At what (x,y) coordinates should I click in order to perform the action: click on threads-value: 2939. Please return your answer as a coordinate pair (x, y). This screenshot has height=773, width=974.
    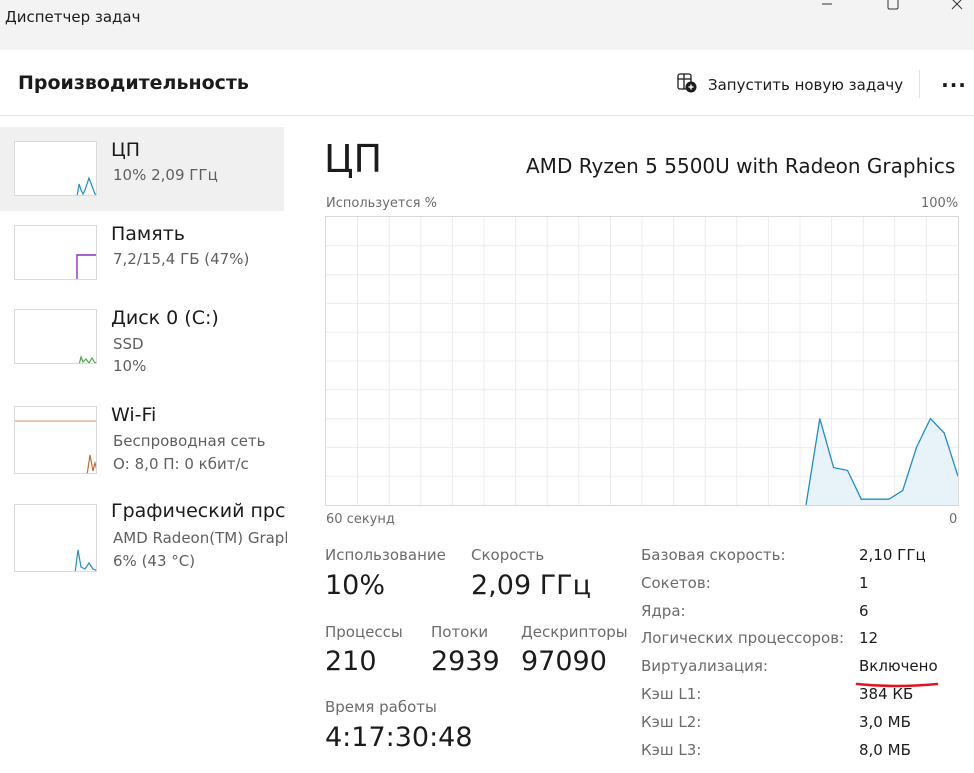
    Looking at the image, I should click on (465, 661).